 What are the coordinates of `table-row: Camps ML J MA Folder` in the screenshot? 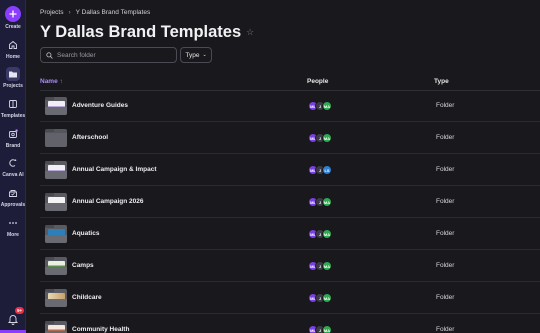 It's located at (290, 266).